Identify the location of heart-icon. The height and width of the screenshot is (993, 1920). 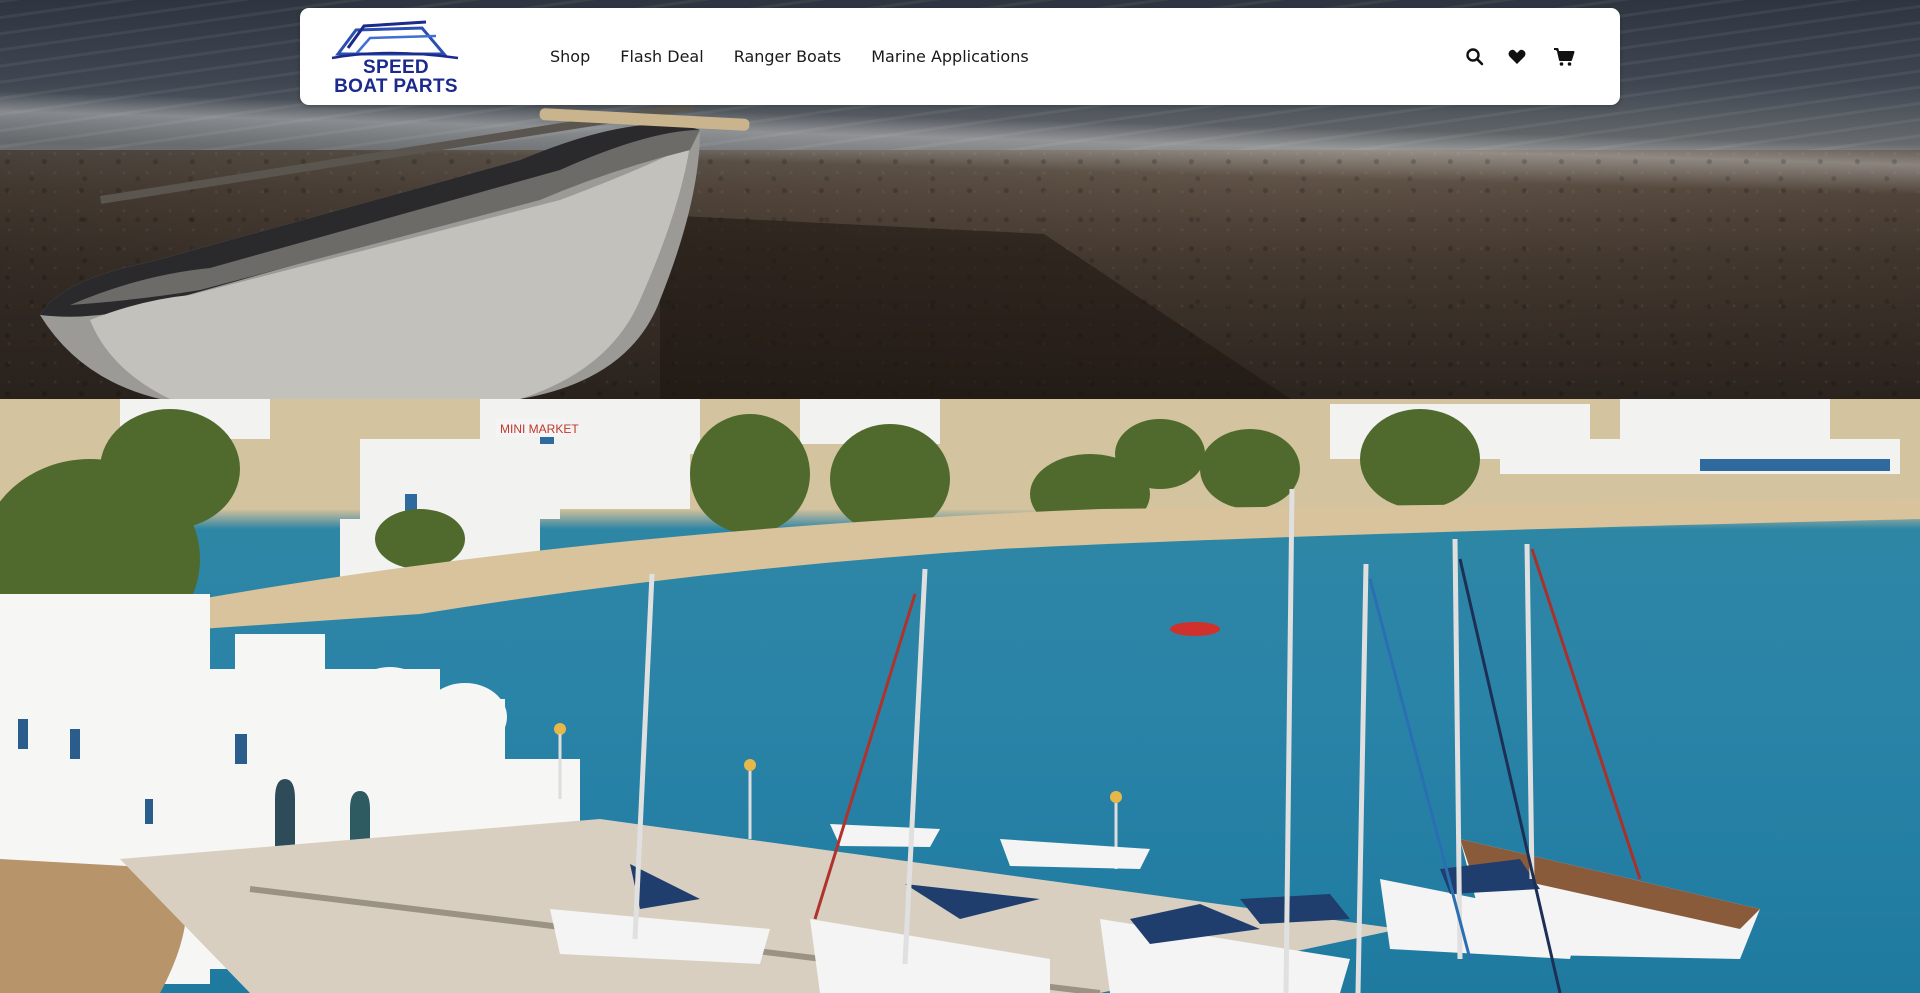
(1517, 56).